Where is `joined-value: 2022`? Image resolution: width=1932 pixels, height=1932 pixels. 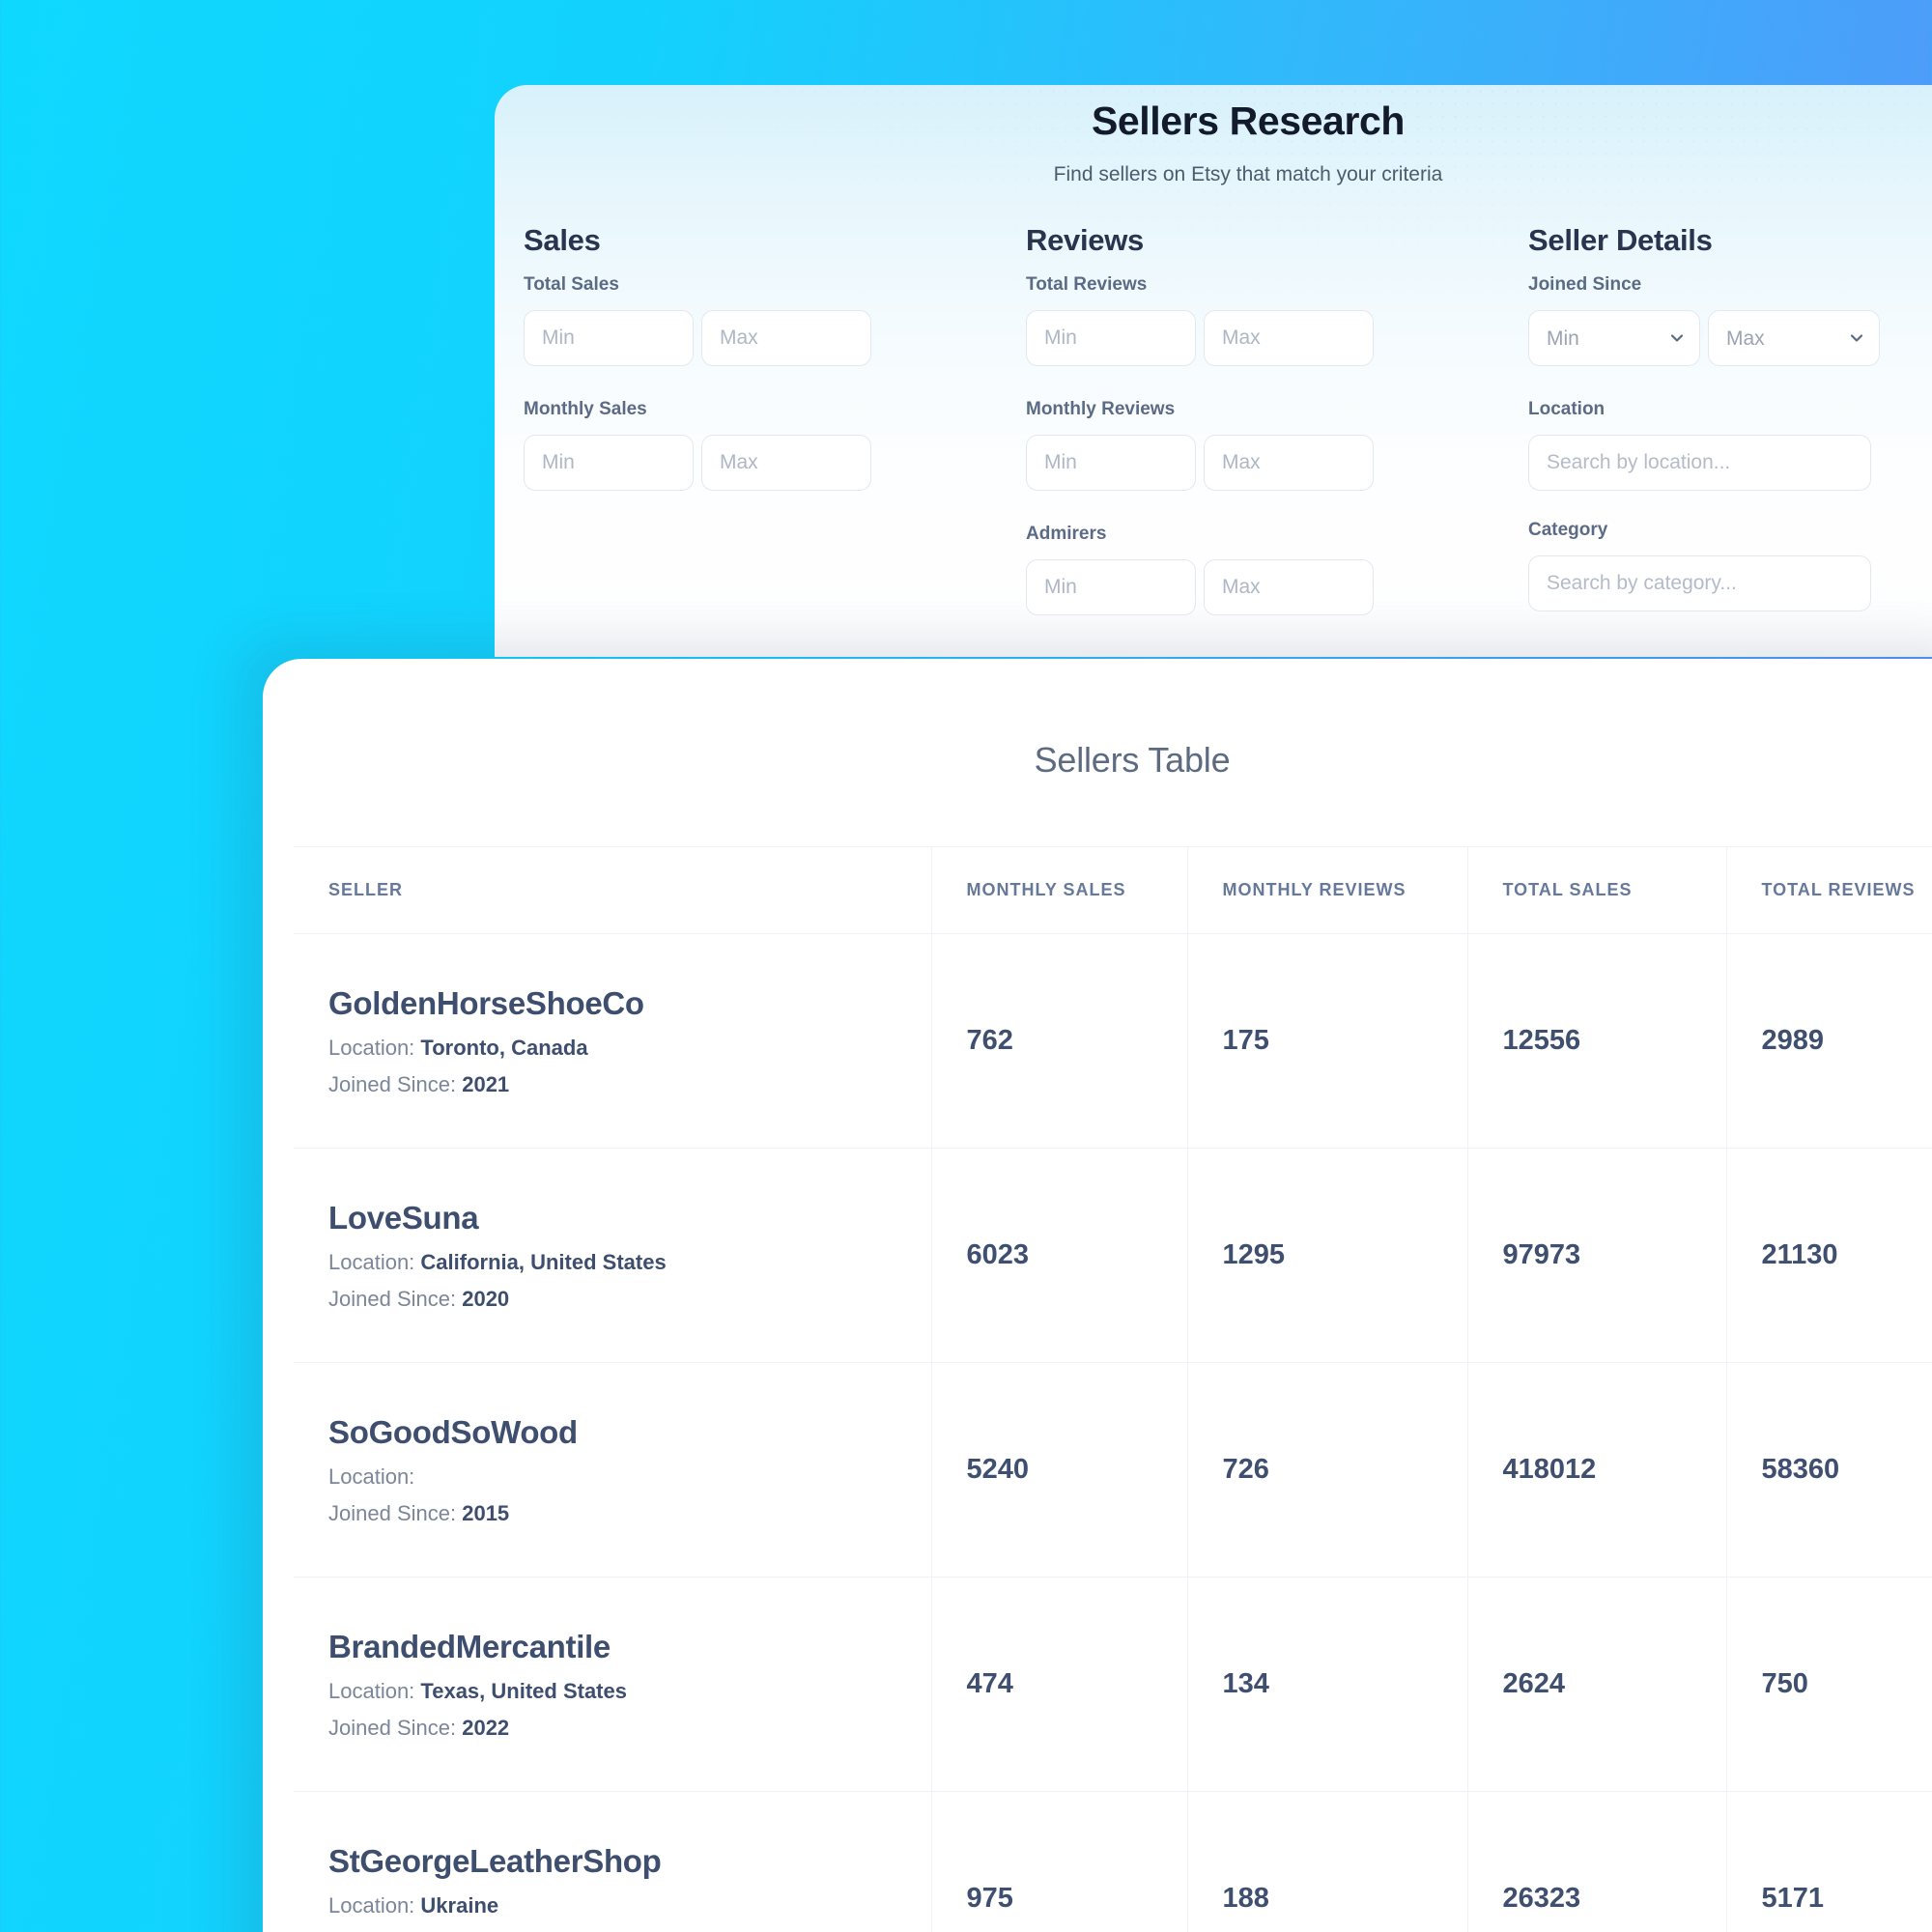 joined-value: 2022 is located at coordinates (486, 1727).